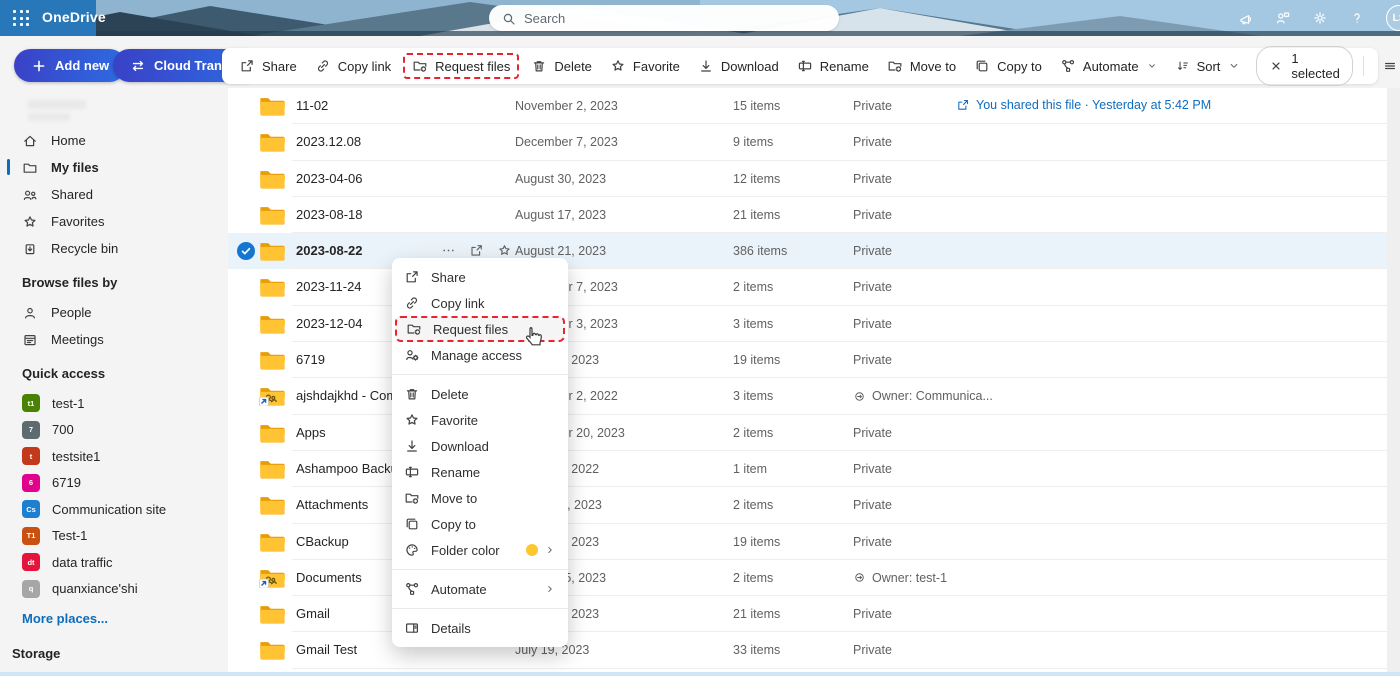 The width and height of the screenshot is (1400, 676). What do you see at coordinates (1283, 18) in the screenshot?
I see `feedback-icon` at bounding box center [1283, 18].